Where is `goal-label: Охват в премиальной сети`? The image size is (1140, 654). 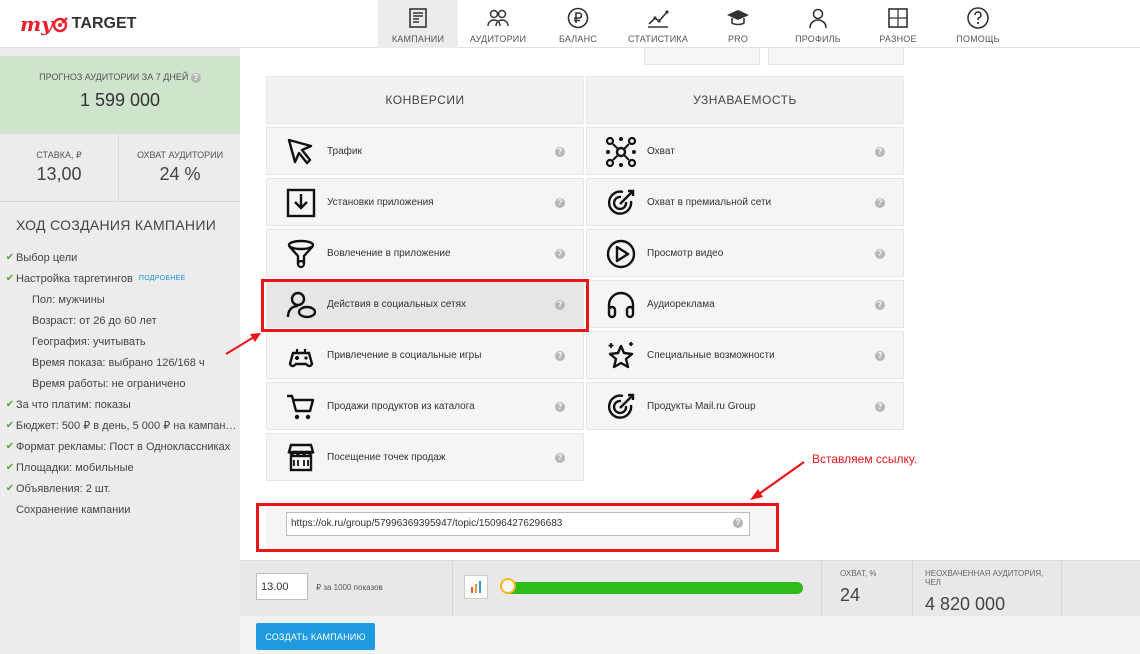
goal-label: Охват в премиальной сети is located at coordinates (709, 202).